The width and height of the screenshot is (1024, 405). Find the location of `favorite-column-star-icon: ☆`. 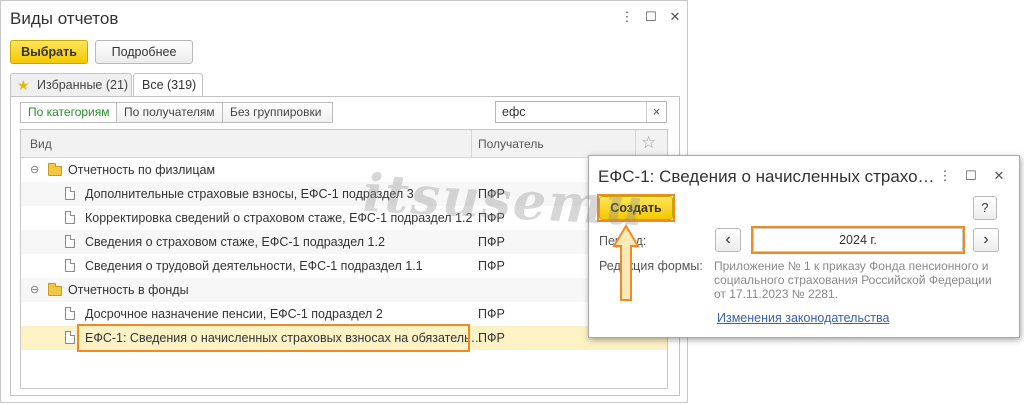

favorite-column-star-icon: ☆ is located at coordinates (648, 143).